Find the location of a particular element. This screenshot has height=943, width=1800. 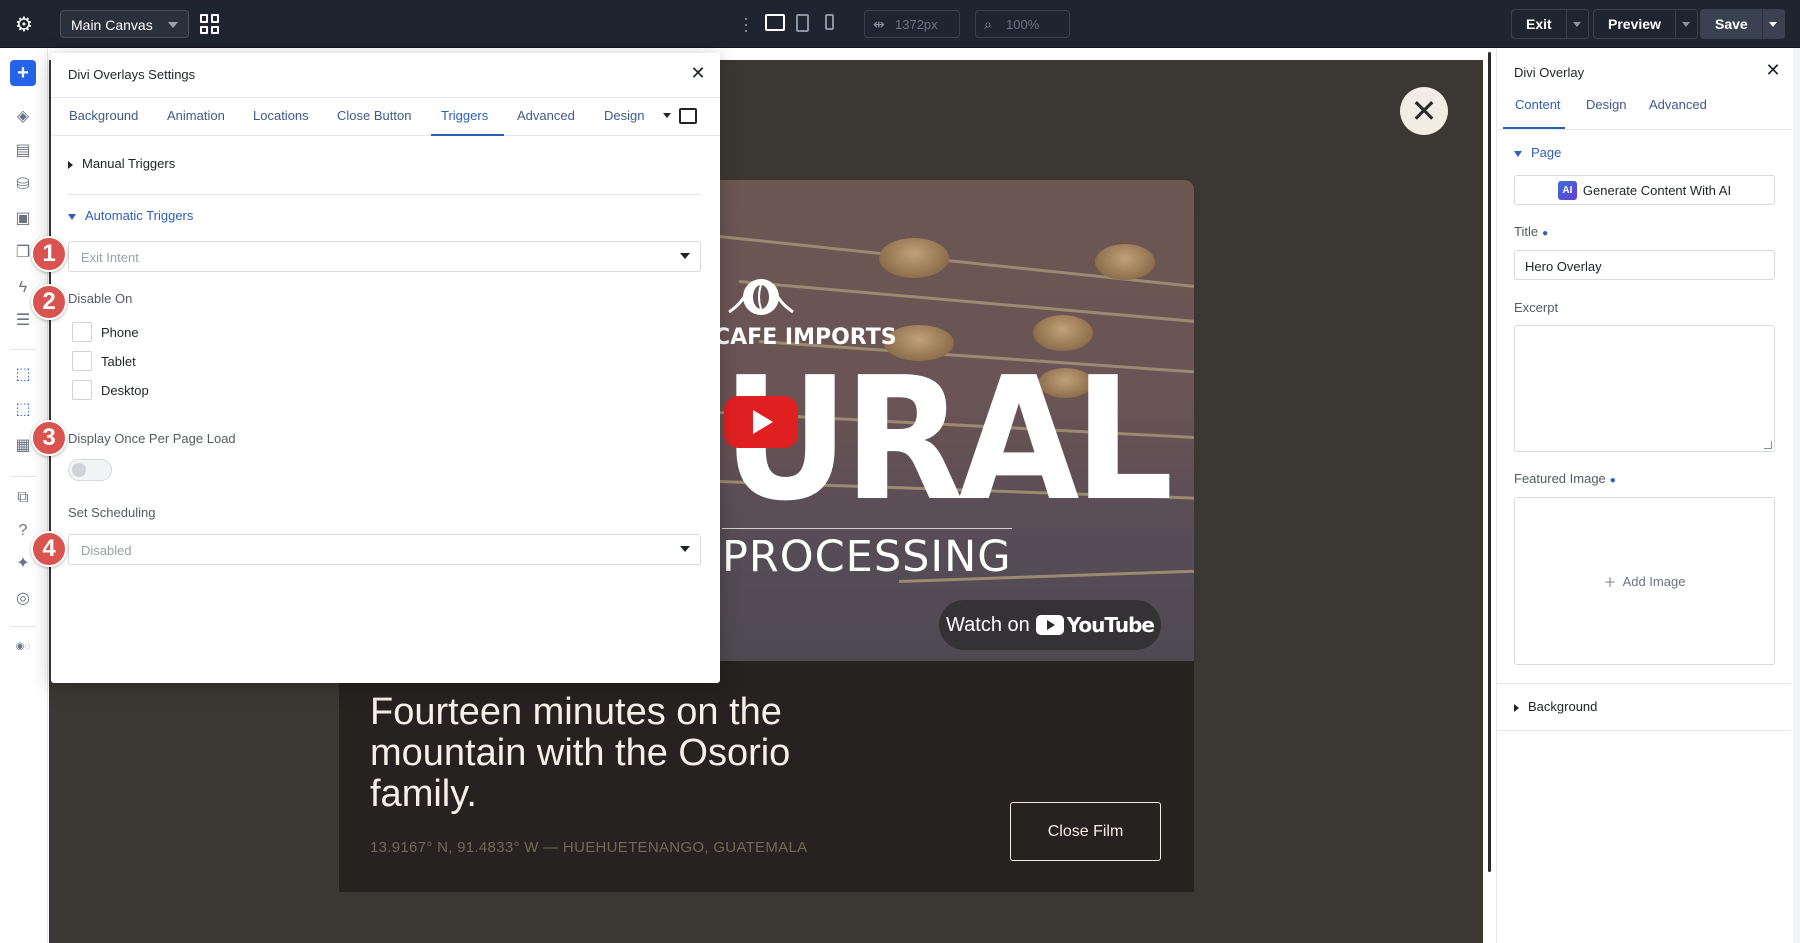

checkbox-tablet-label: Tablet is located at coordinates (118, 361).